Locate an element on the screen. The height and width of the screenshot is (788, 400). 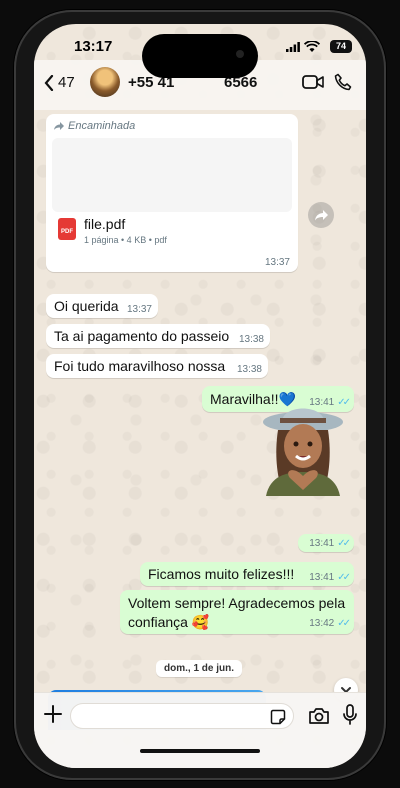
message-input is located at coordinates (182, 716).